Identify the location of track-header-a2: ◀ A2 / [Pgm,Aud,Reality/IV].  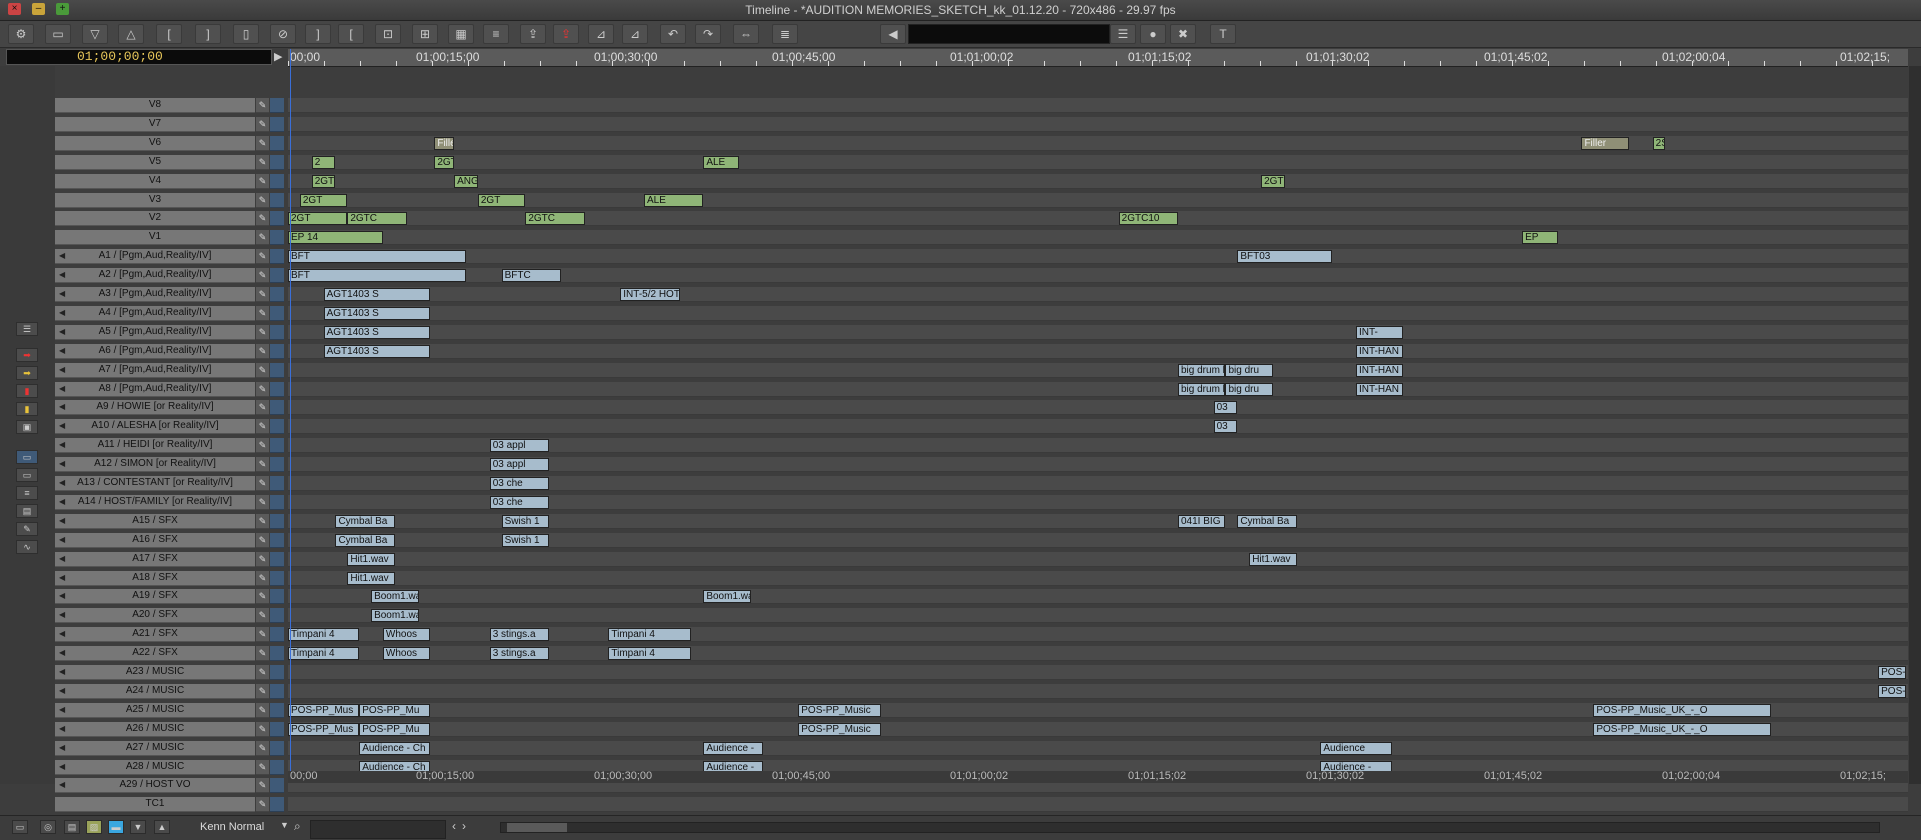
(155, 275).